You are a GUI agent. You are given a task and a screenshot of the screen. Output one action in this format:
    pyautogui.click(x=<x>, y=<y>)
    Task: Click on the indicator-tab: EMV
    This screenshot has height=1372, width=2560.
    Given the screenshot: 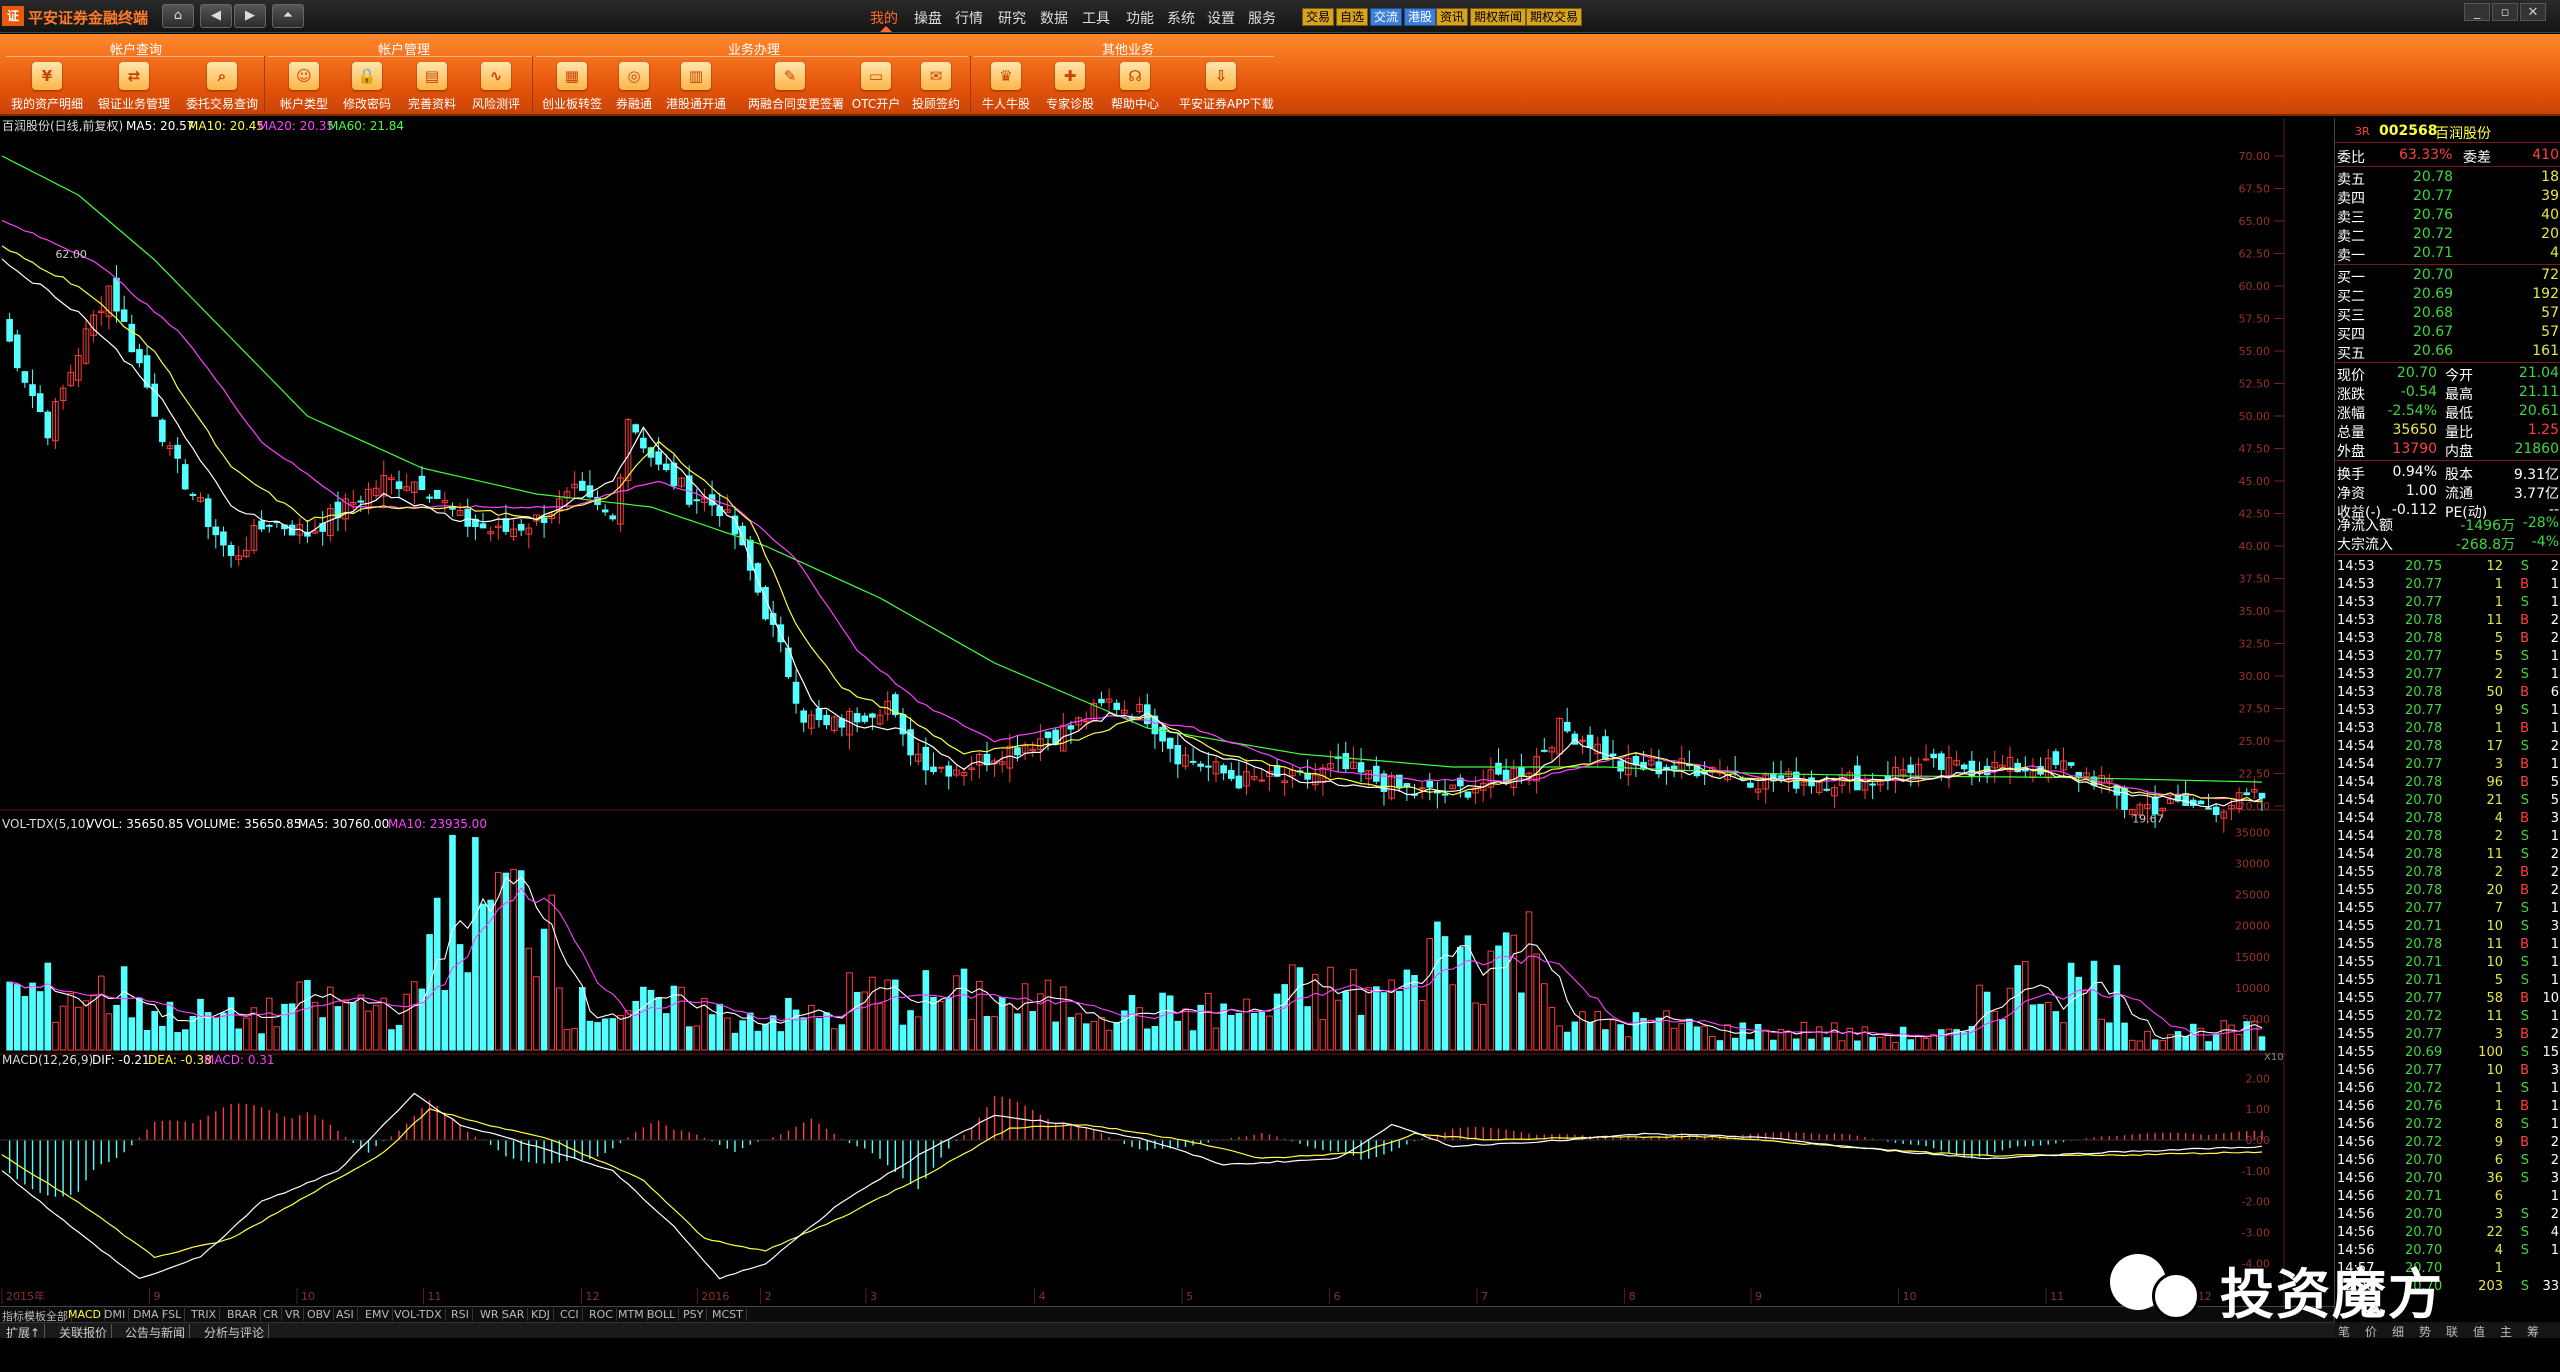 What is the action you would take?
    pyautogui.click(x=379, y=1314)
    